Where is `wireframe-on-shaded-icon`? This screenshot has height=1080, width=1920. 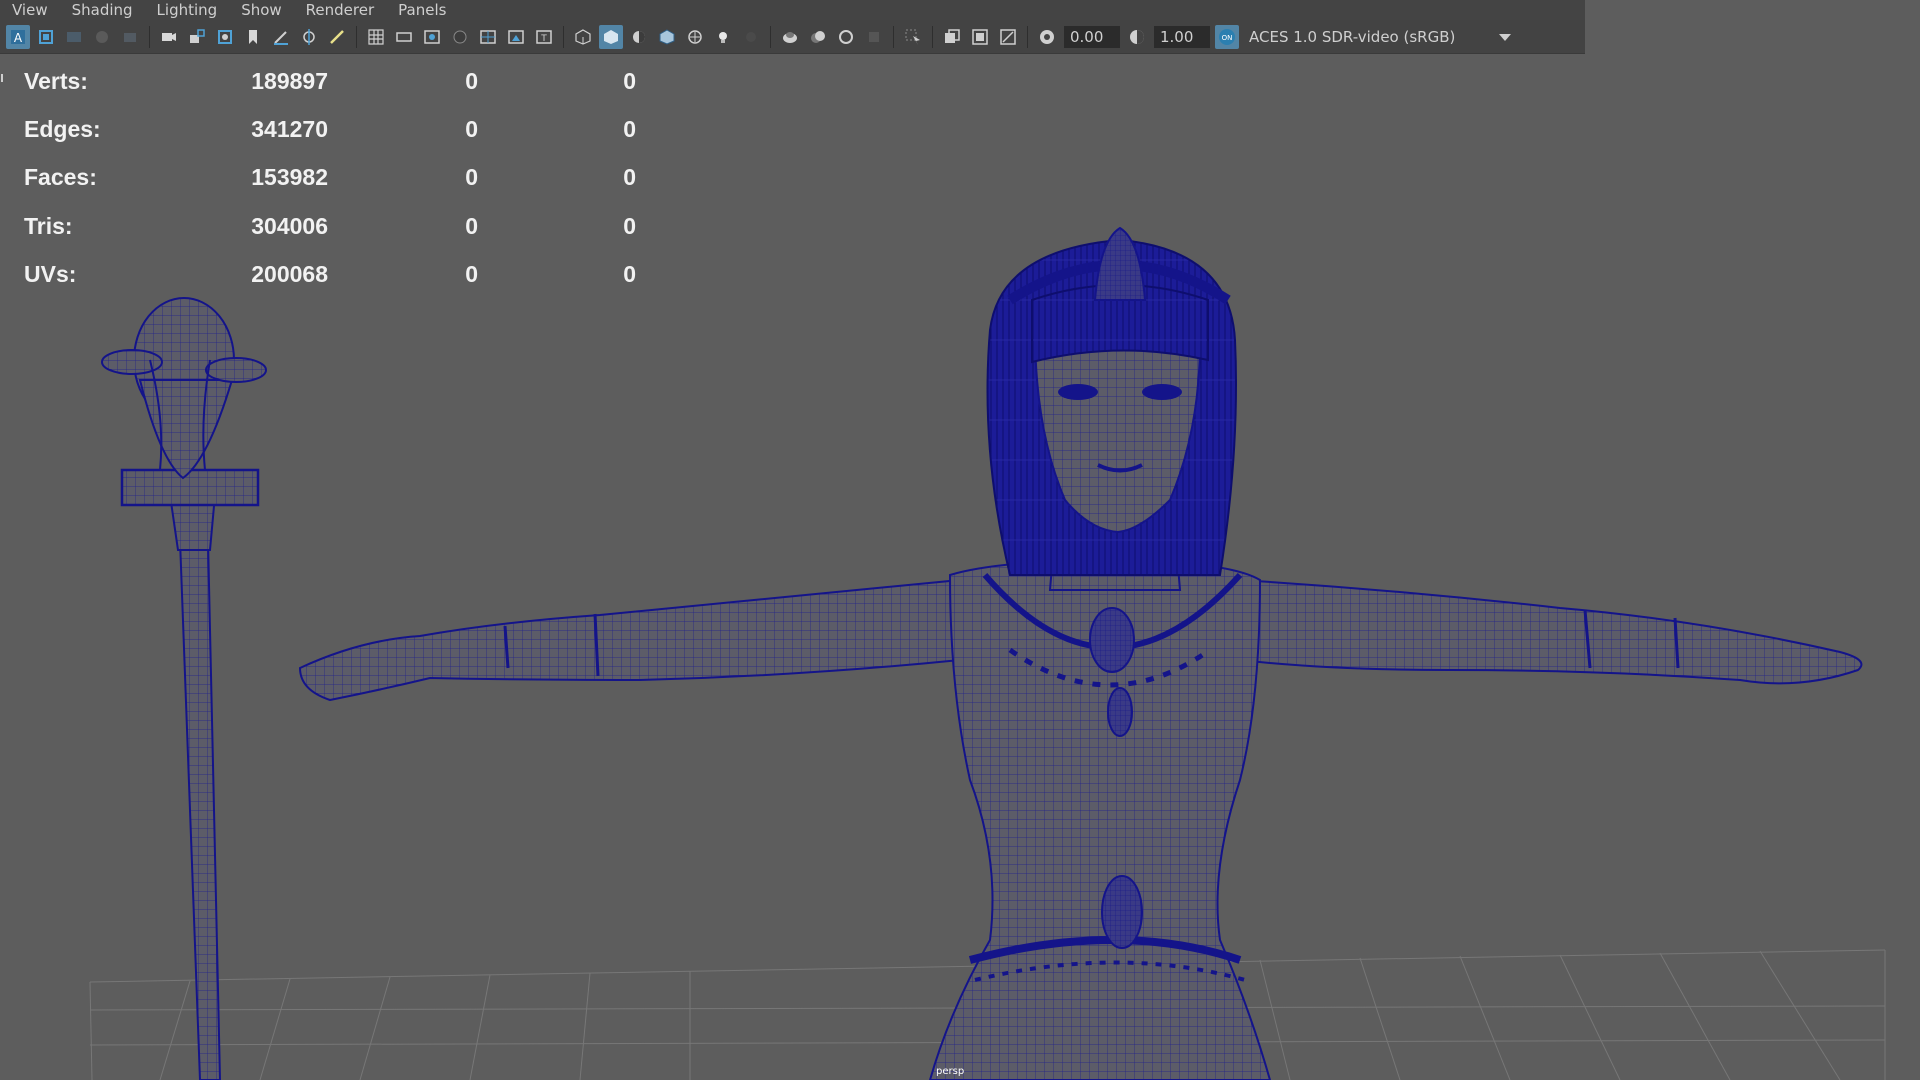 wireframe-on-shaded-icon is located at coordinates (667, 37).